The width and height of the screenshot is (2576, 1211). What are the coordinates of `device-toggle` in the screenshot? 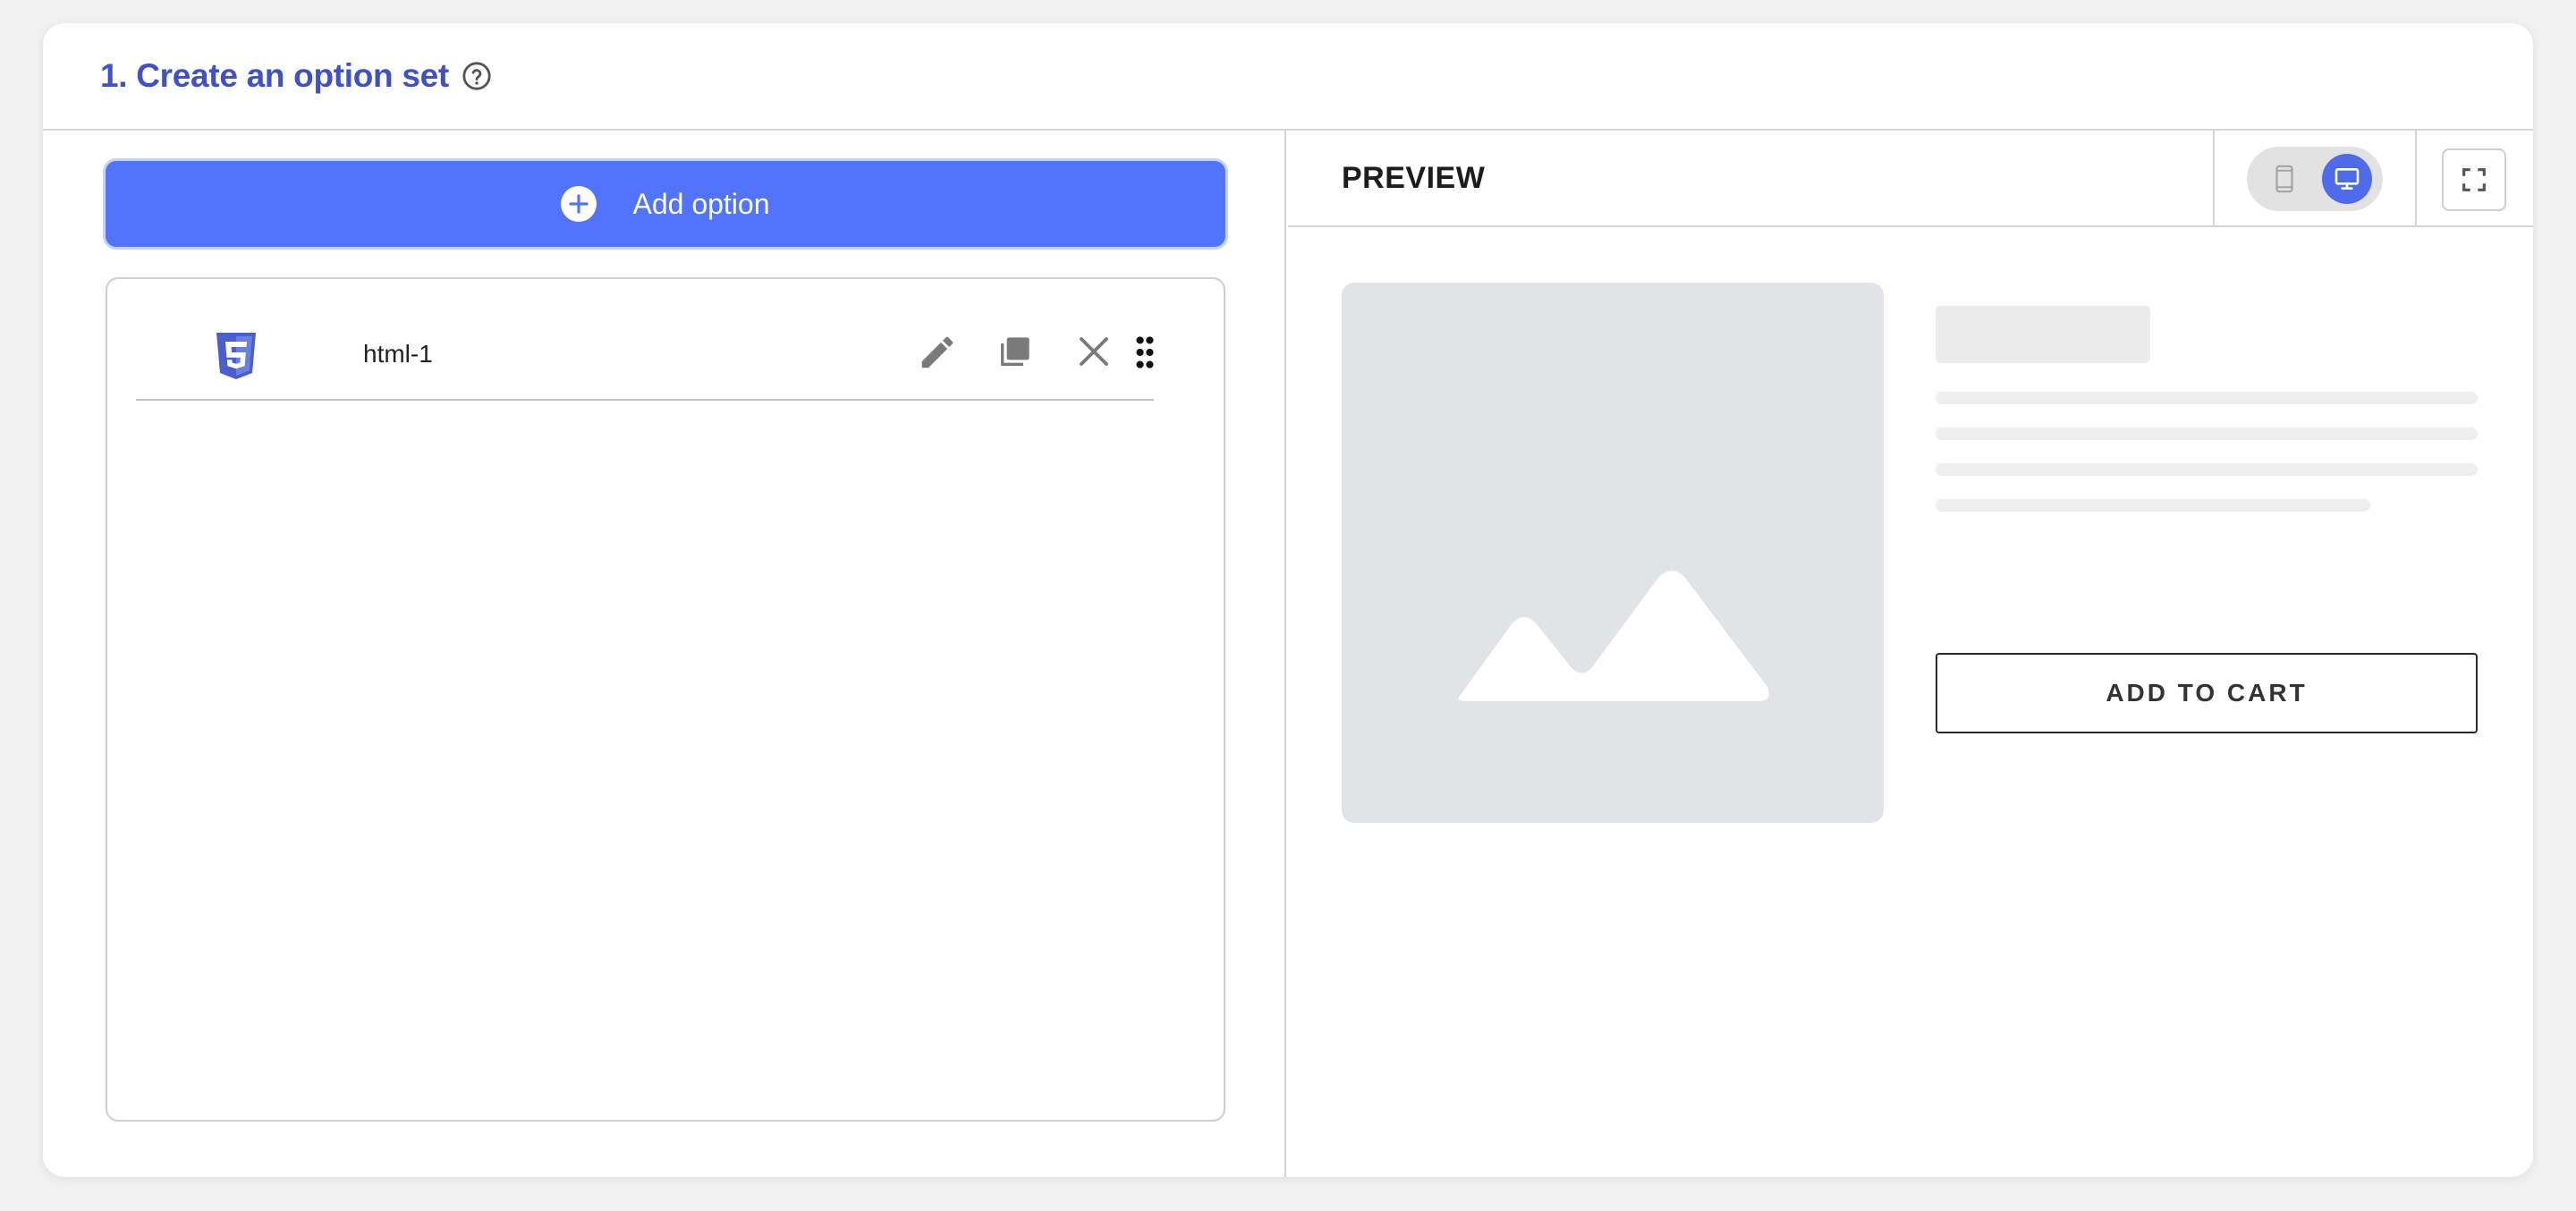 It's located at (2315, 179).